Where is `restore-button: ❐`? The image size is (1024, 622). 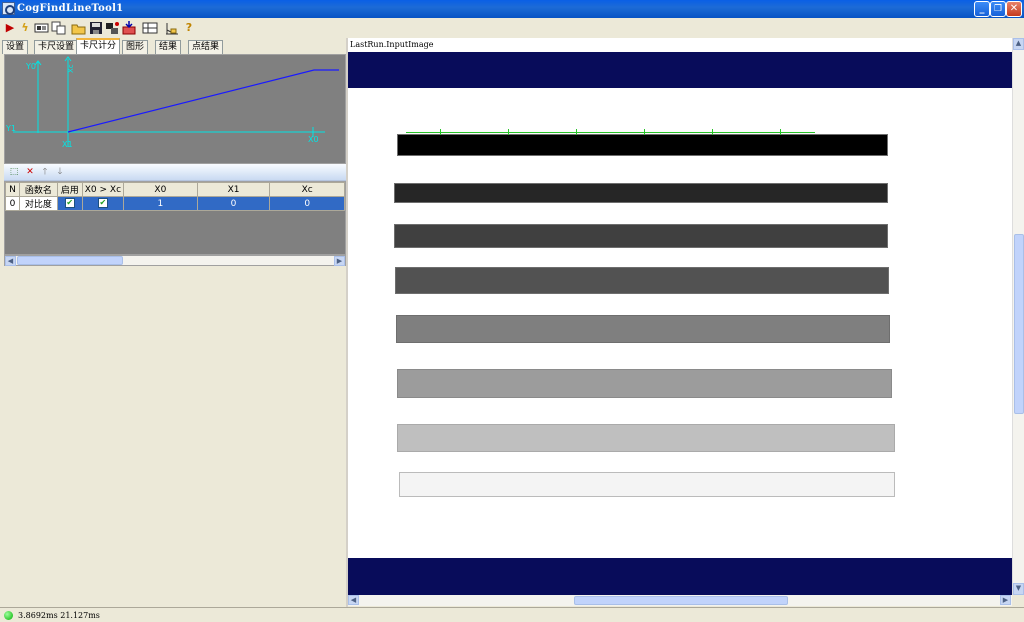 restore-button: ❐ is located at coordinates (998, 9).